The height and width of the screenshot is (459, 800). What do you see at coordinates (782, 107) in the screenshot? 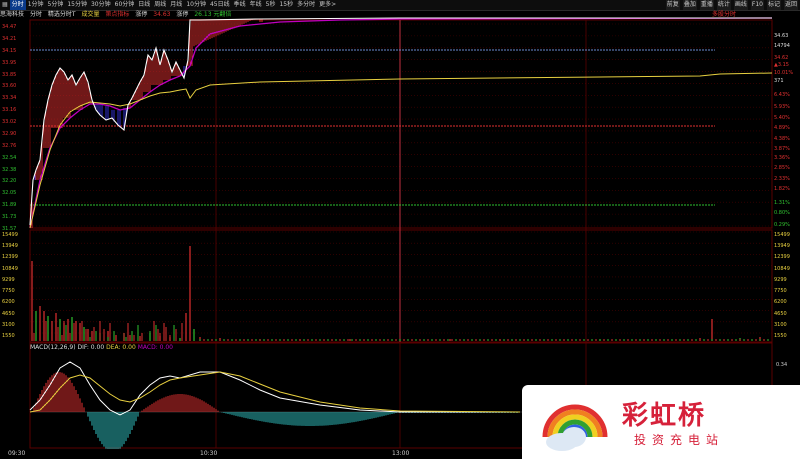
I see `pct-label: 5.93%` at bounding box center [782, 107].